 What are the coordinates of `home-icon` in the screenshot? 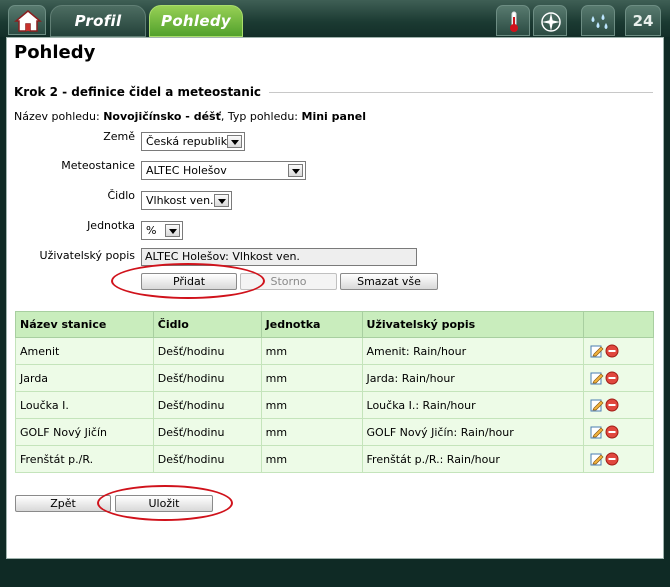 It's located at (28, 21).